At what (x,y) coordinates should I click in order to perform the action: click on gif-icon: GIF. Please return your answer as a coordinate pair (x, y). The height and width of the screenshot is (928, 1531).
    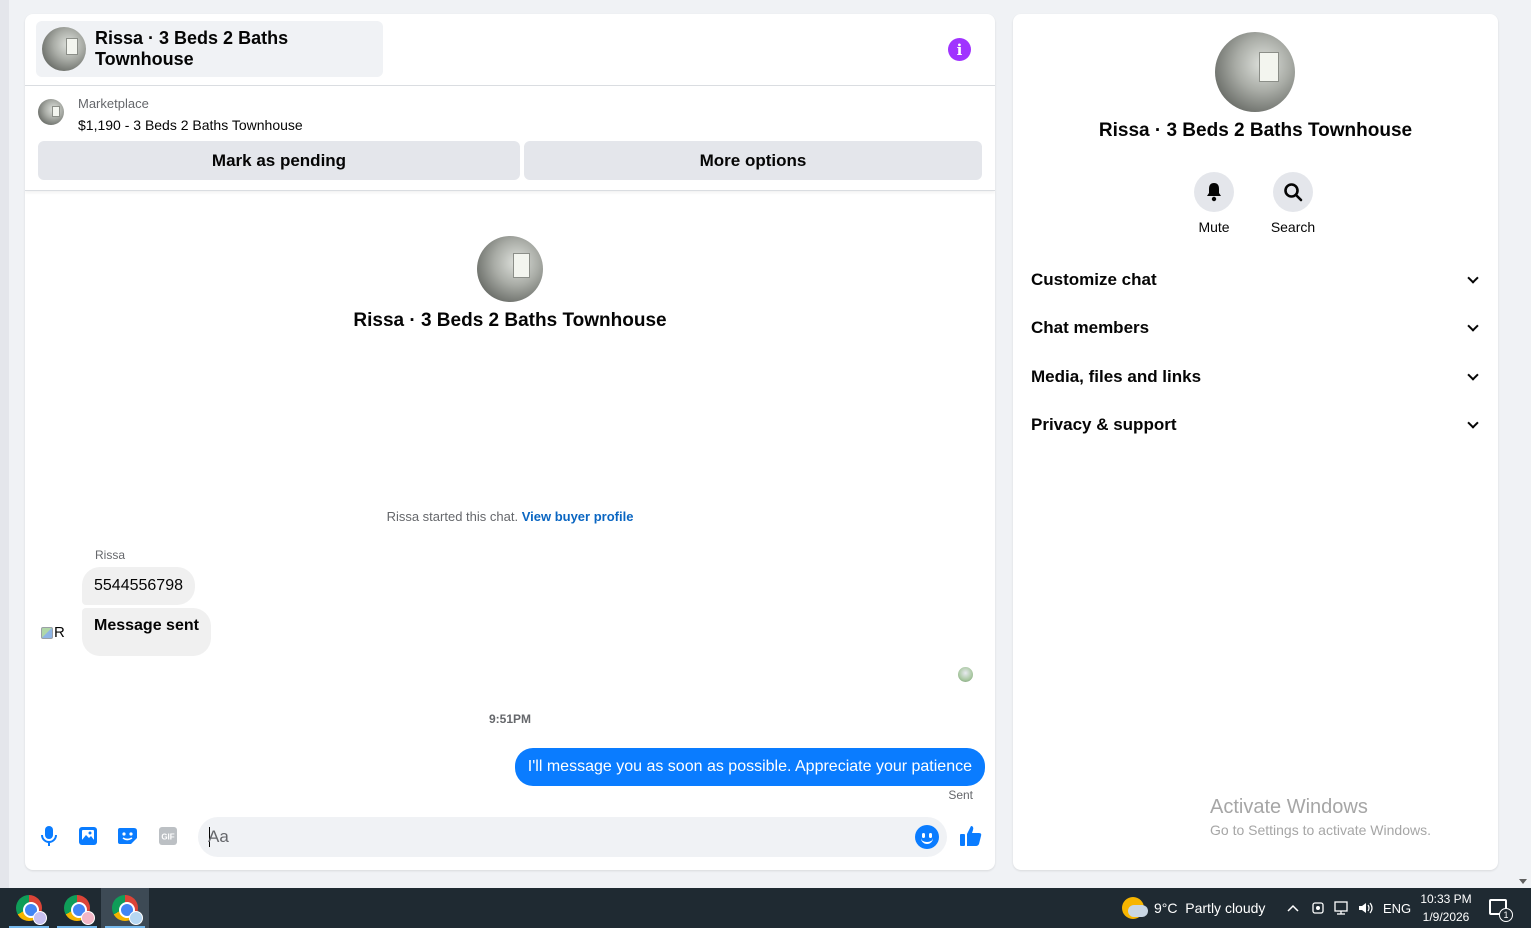
    Looking at the image, I should click on (168, 836).